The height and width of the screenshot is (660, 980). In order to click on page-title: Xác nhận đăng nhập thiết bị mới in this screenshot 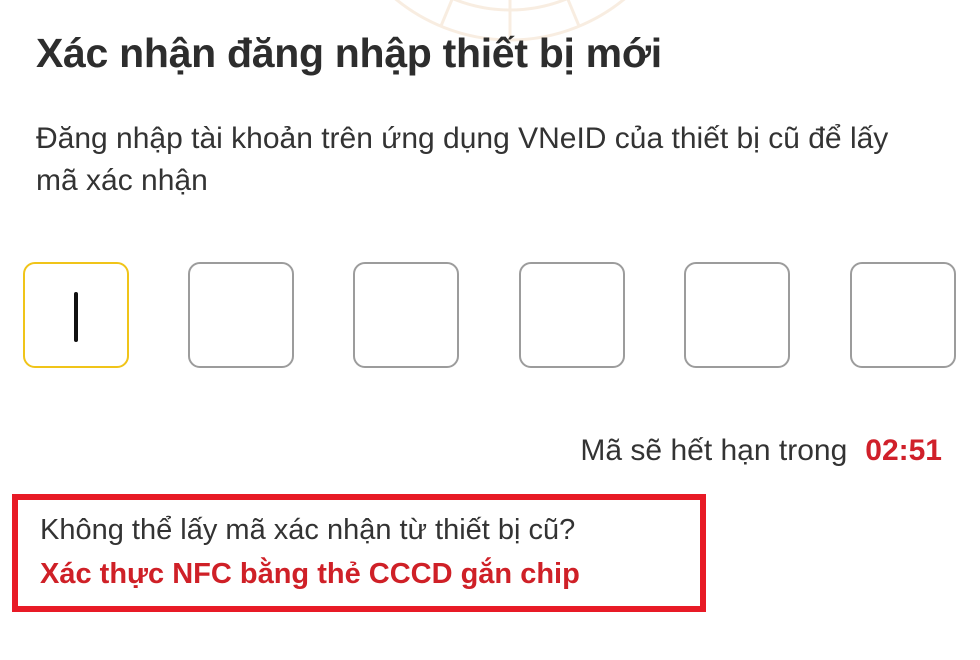, I will do `click(349, 53)`.